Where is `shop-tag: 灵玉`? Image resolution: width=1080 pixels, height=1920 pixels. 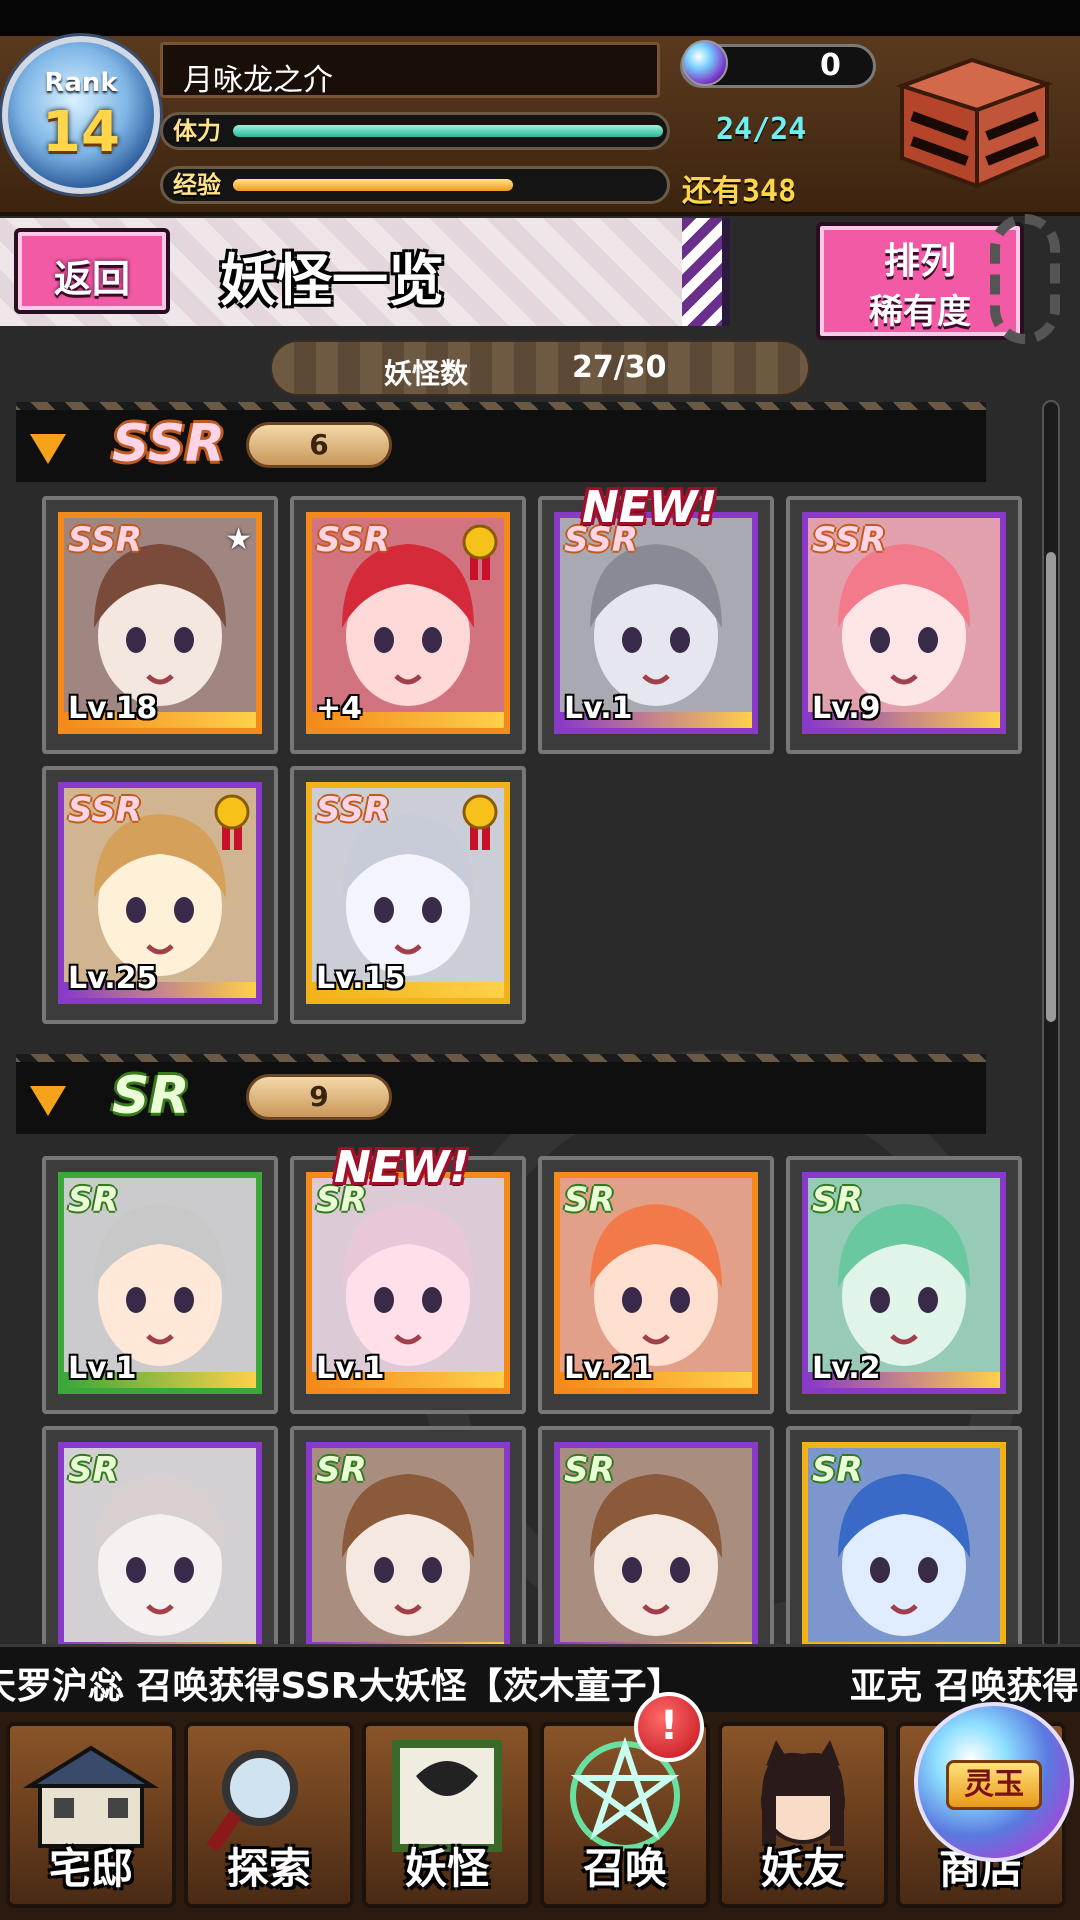
shop-tag: 灵玉 is located at coordinates (994, 1785).